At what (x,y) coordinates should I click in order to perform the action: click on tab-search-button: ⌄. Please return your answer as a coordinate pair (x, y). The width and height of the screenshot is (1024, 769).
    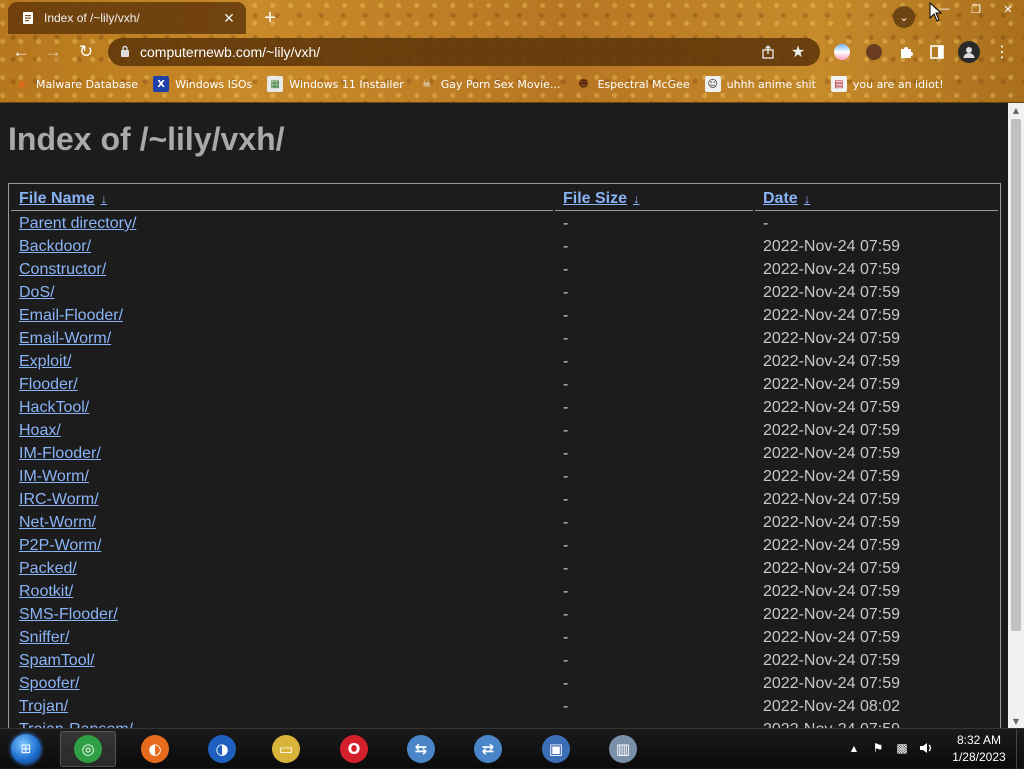
    Looking at the image, I should click on (904, 17).